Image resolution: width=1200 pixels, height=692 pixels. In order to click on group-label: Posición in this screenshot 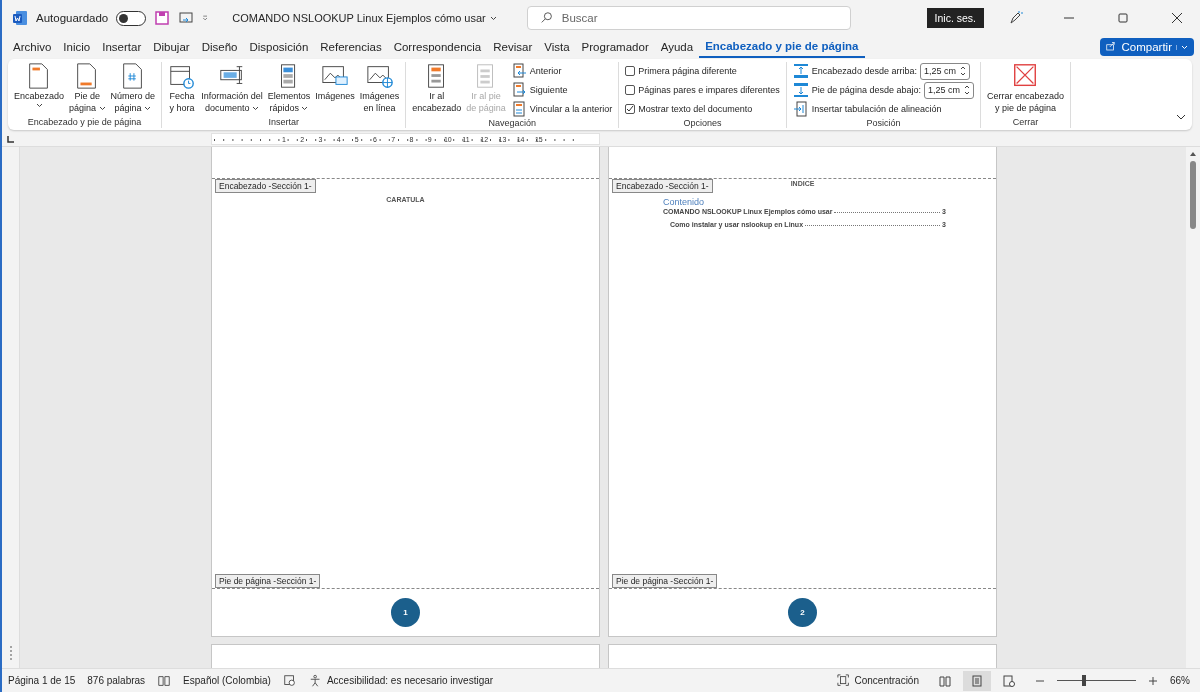, I will do `click(883, 123)`.